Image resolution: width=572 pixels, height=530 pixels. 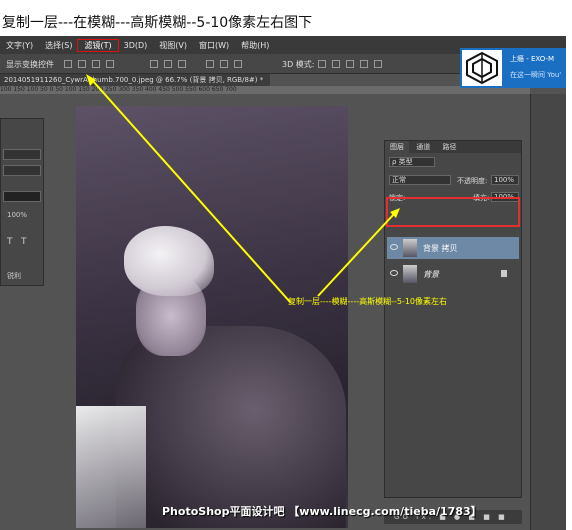 I want to click on ad-title: 上瘾 - EXO-M, so click(x=532, y=59).